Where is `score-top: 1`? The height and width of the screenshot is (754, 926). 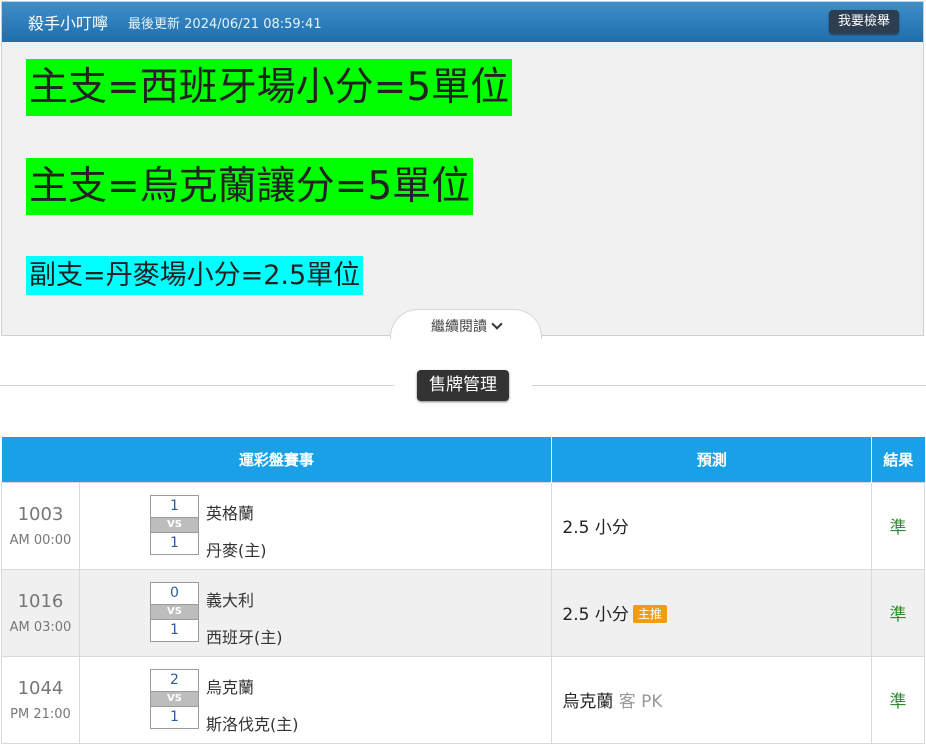
score-top: 1 is located at coordinates (174, 506).